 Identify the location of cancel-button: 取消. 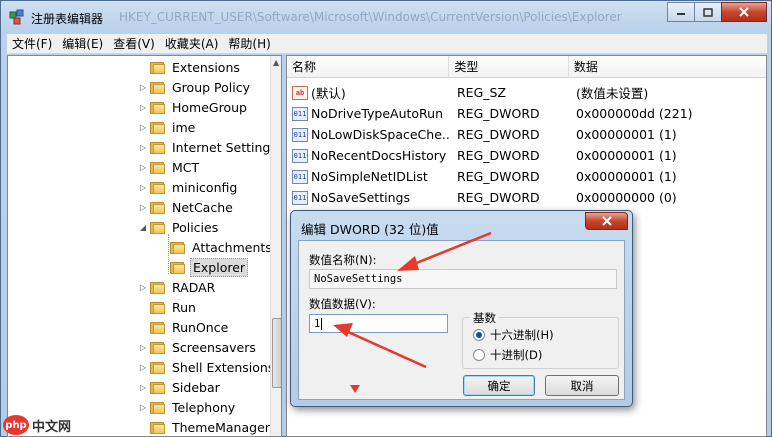
(582, 385).